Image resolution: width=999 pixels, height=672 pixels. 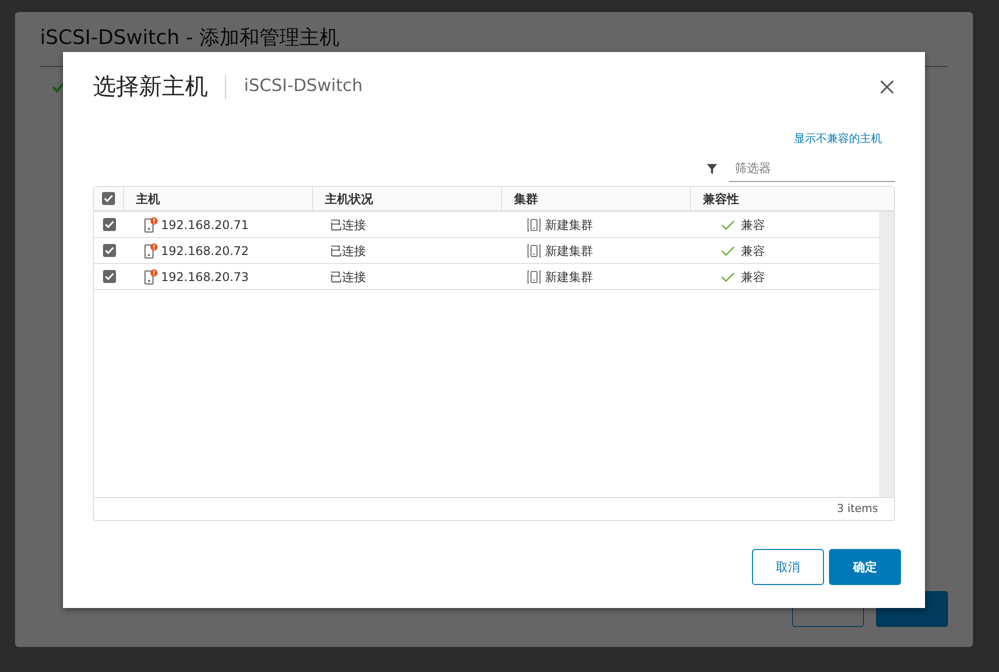 I want to click on cancel-button: 取消, so click(x=788, y=567).